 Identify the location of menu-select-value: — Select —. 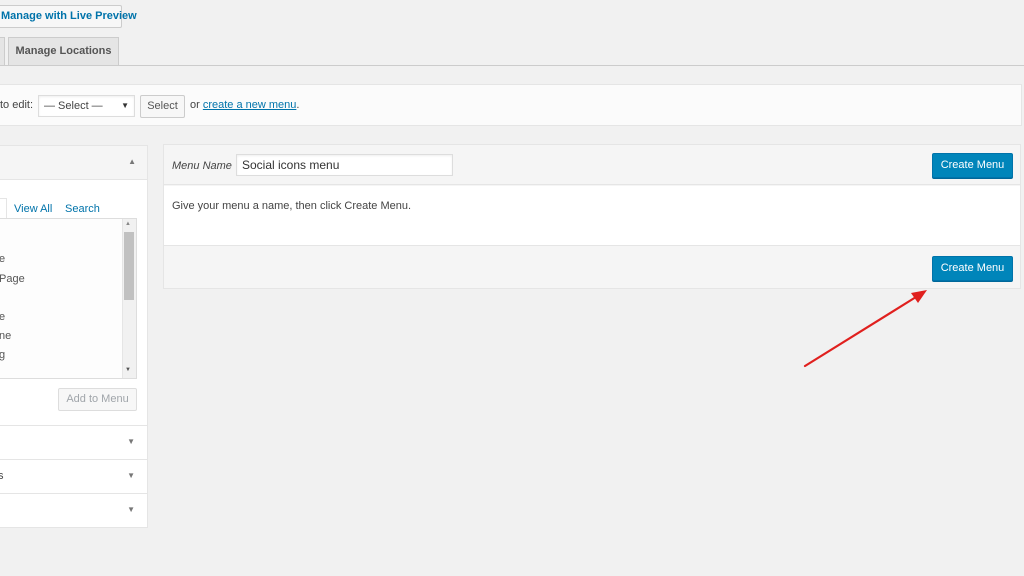
(73, 106).